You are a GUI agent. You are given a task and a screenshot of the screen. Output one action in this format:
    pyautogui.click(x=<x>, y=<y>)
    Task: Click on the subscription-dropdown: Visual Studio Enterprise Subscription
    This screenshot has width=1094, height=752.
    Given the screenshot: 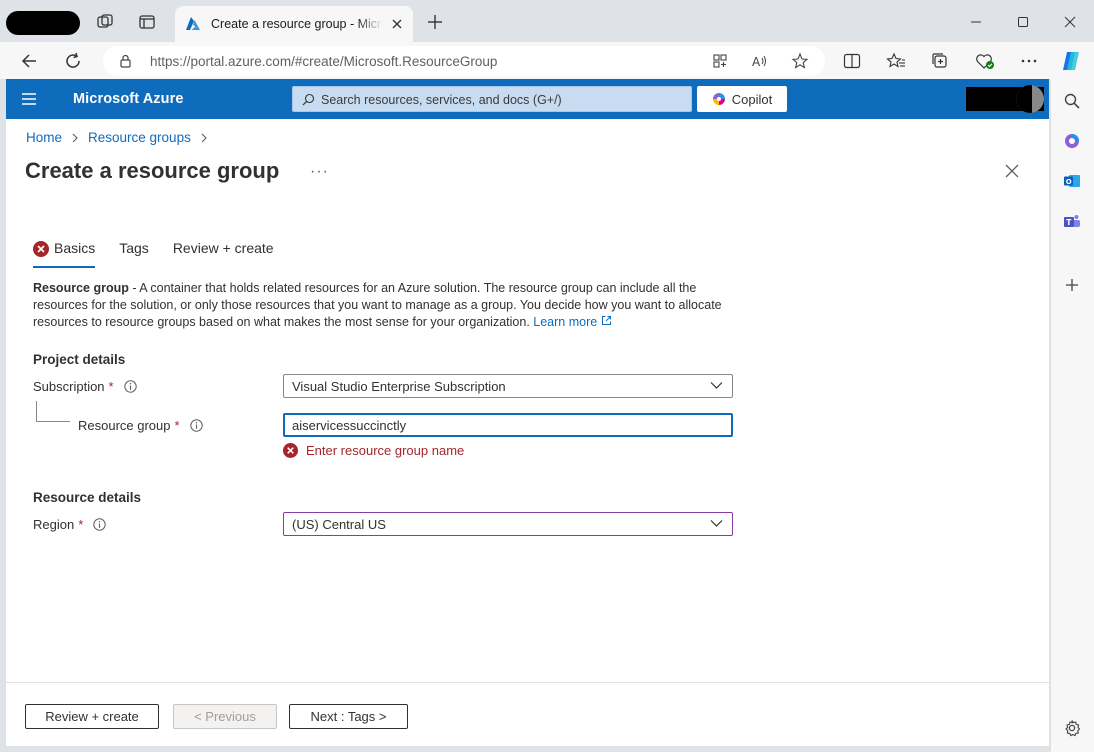 What is the action you would take?
    pyautogui.click(x=508, y=386)
    